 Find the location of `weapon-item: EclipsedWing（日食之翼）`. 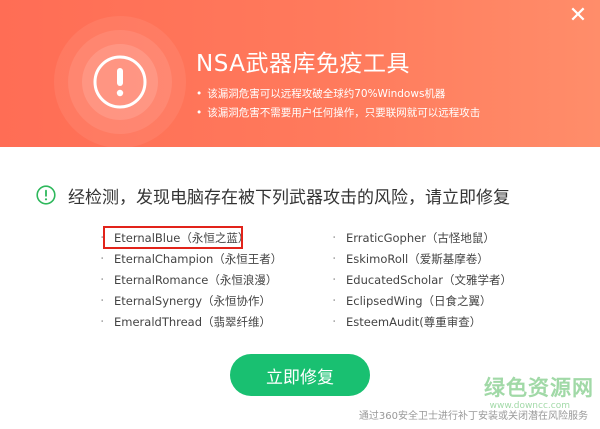

weapon-item: EclipsedWing（日食之翼） is located at coordinates (422, 301).